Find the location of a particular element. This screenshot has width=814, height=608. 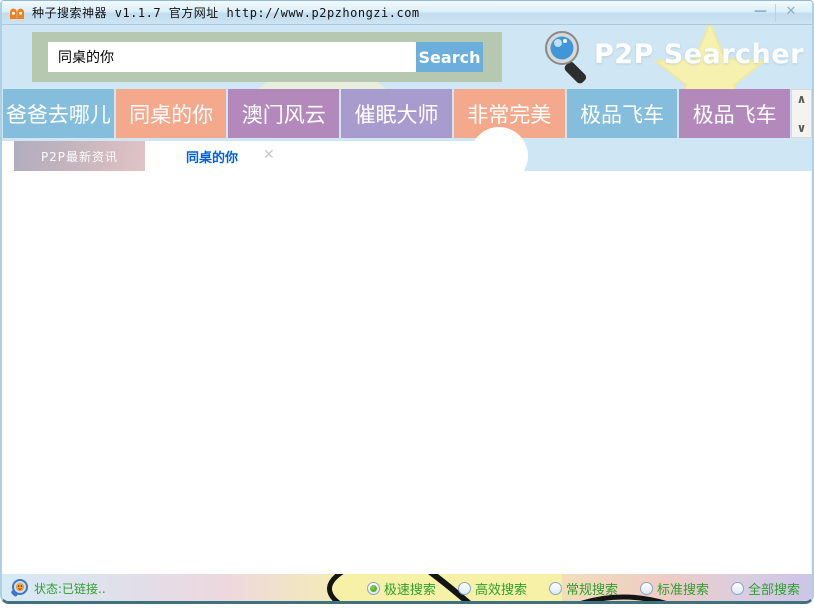

search-mode-option: 全部搜索 is located at coordinates (765, 588).